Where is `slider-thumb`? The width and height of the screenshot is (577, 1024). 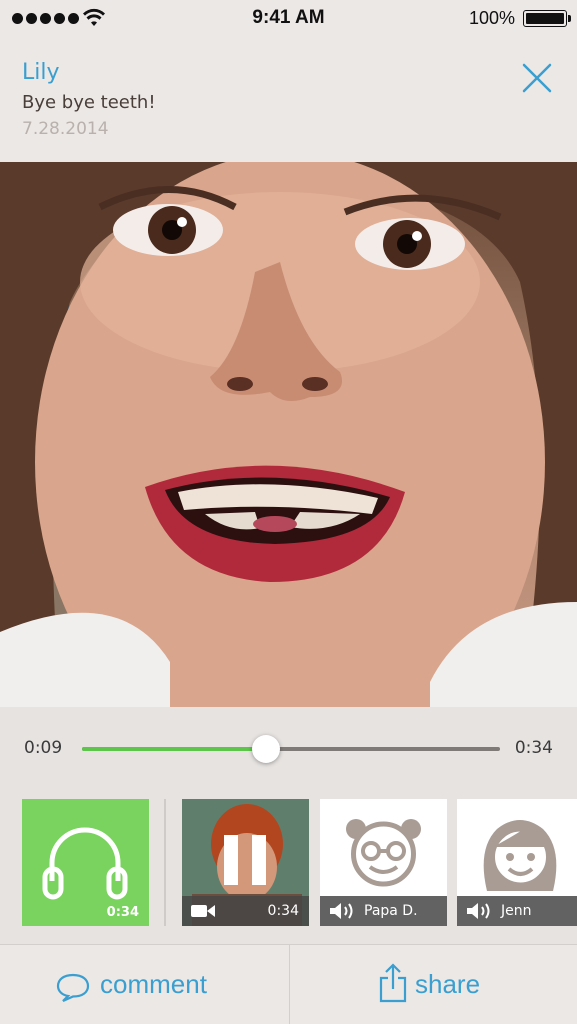
slider-thumb is located at coordinates (265, 749).